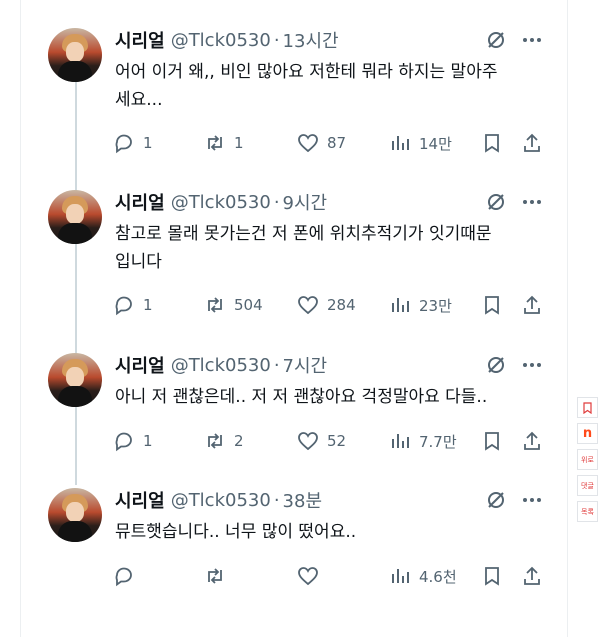  I want to click on retweet-button: 504, so click(233, 305).